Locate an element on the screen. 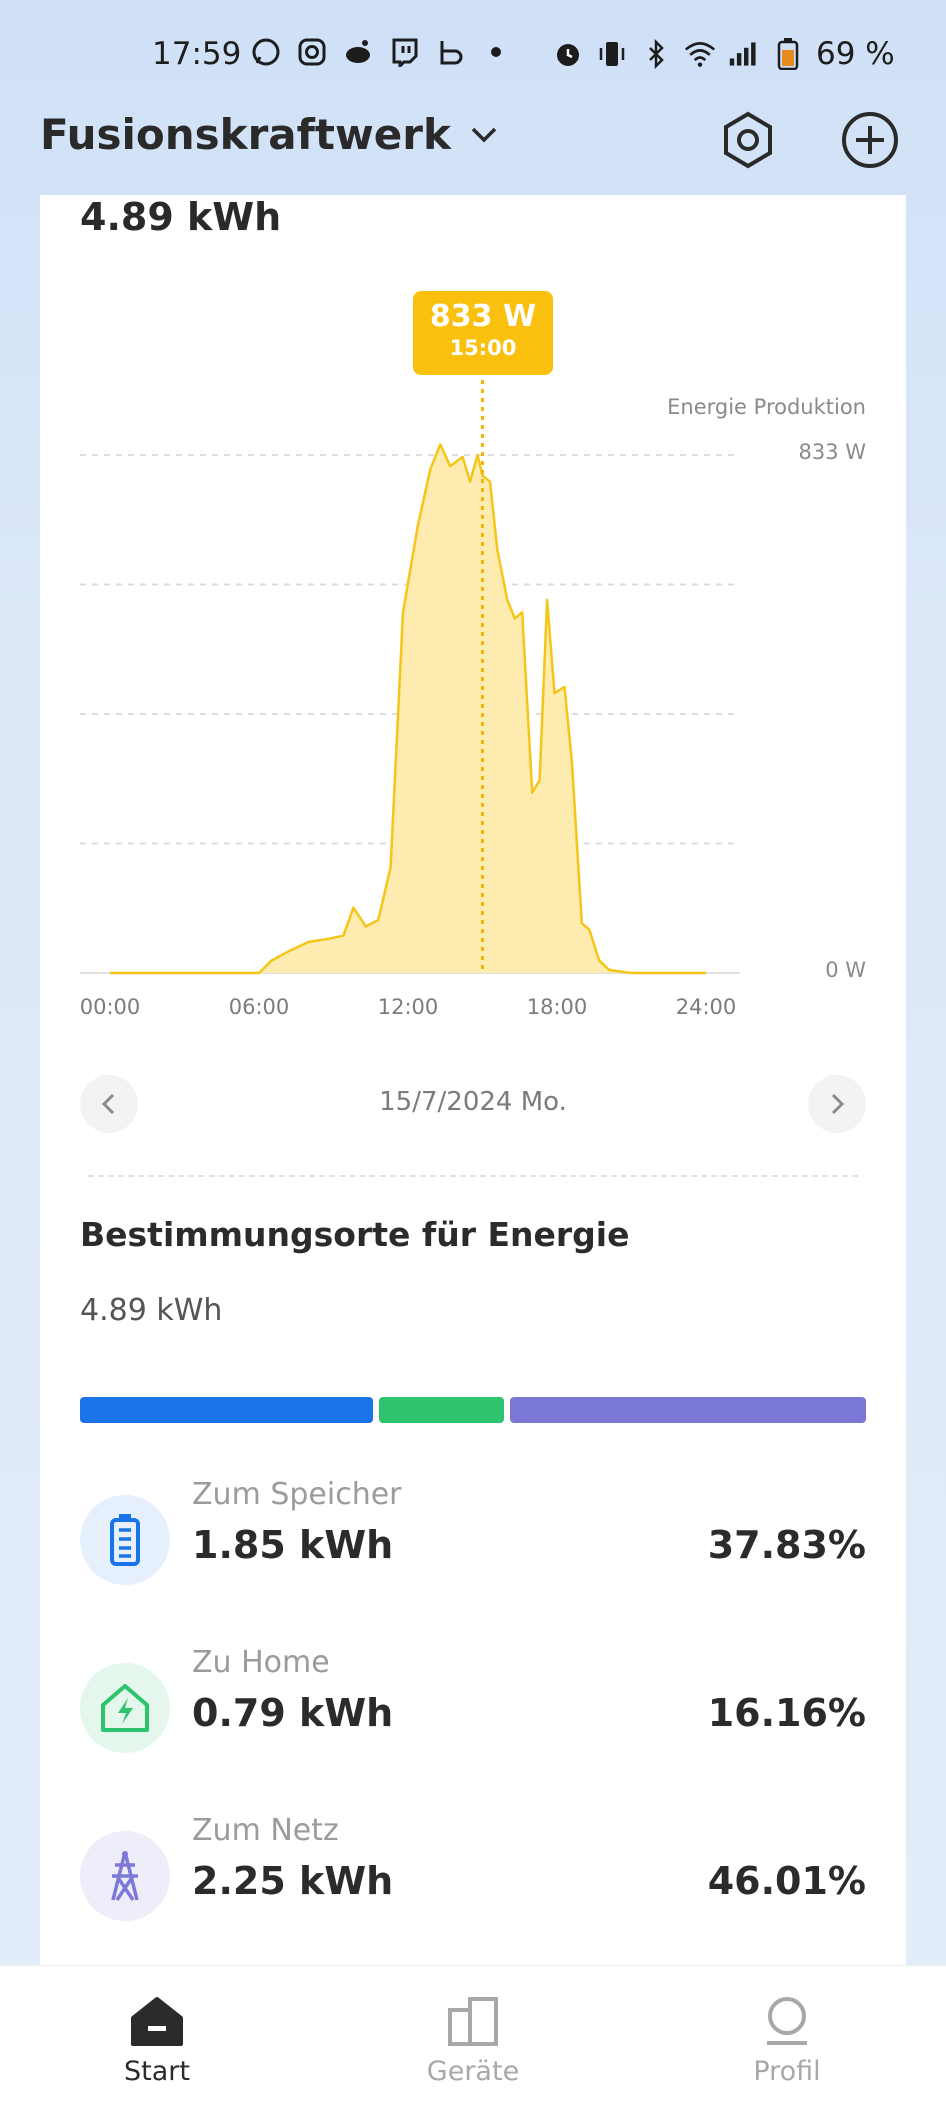 The height and width of the screenshot is (2113, 946). x-tick-label: 00:00 is located at coordinates (110, 1007).